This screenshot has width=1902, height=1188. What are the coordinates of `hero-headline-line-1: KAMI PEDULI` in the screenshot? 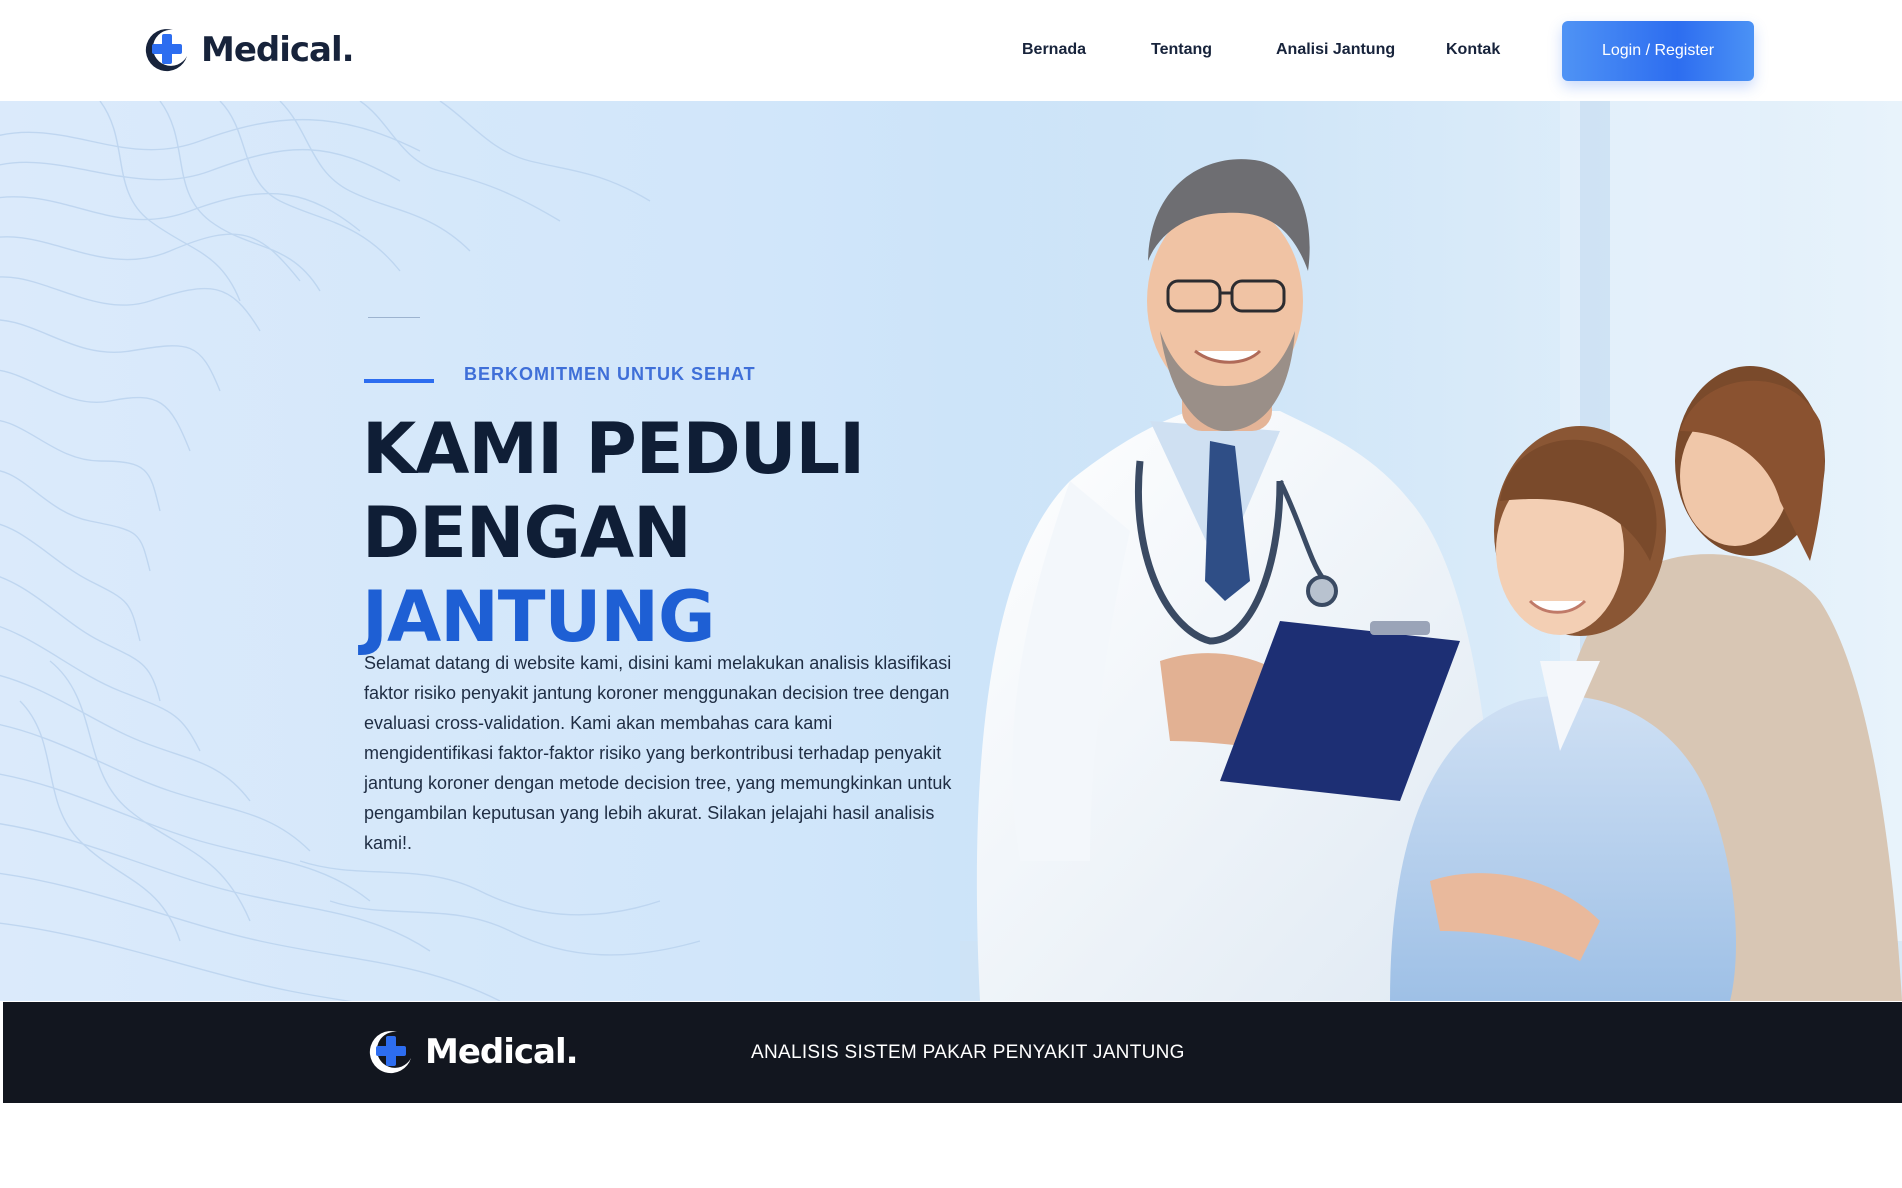 It's located at (613, 449).